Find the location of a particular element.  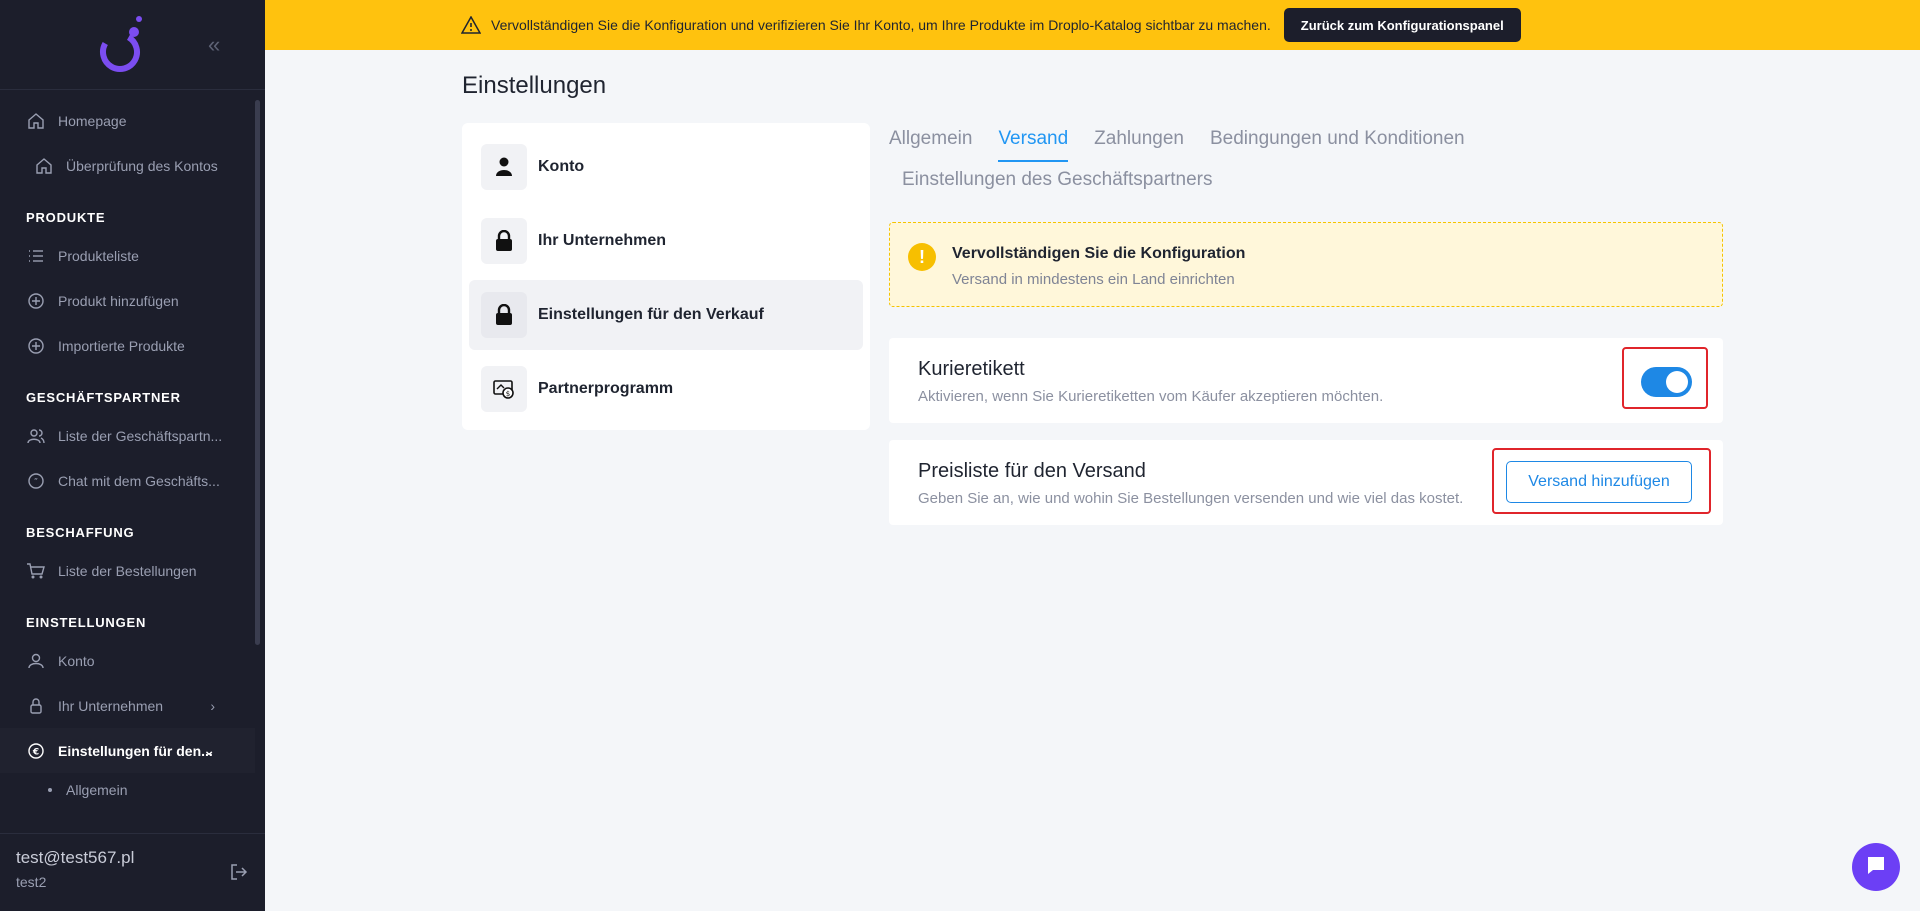

settings-item-sales: Einstellungen für den Verkauf is located at coordinates (666, 315).